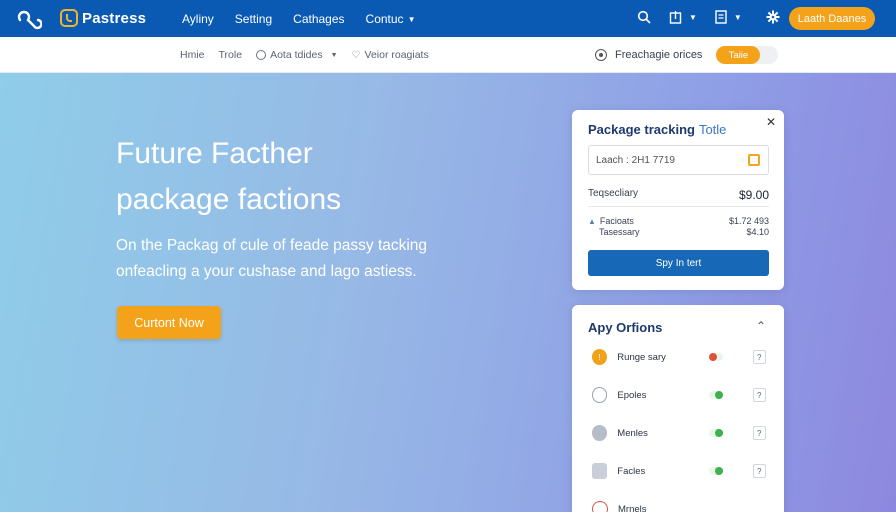 This screenshot has width=896, height=512. What do you see at coordinates (679, 433) in the screenshot?
I see `option-row: Menles ?` at bounding box center [679, 433].